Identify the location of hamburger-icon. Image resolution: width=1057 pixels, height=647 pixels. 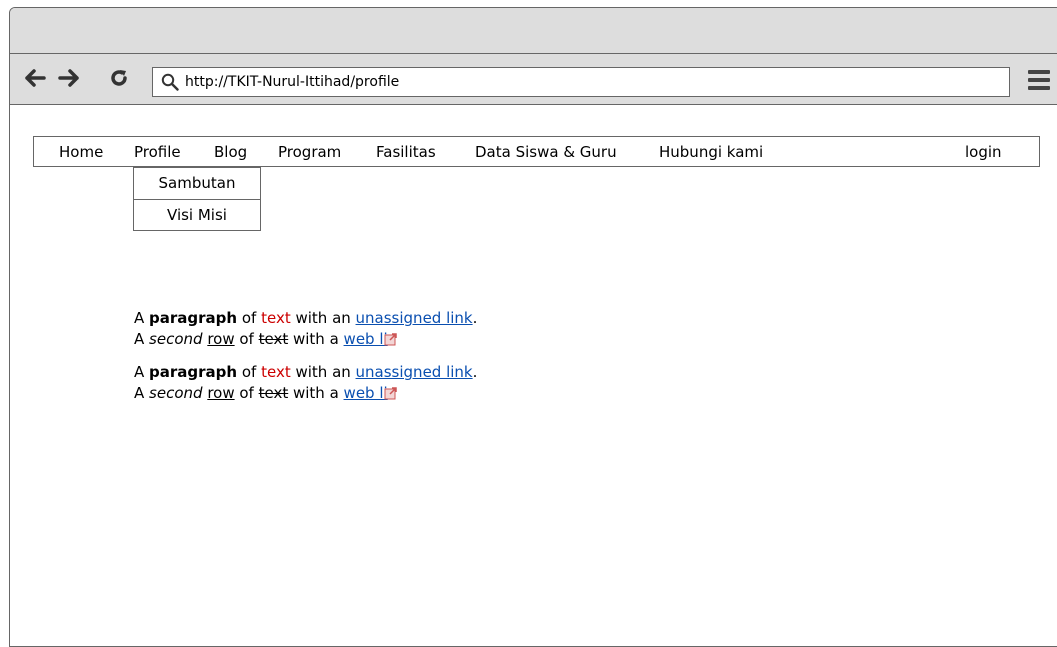
(1039, 80).